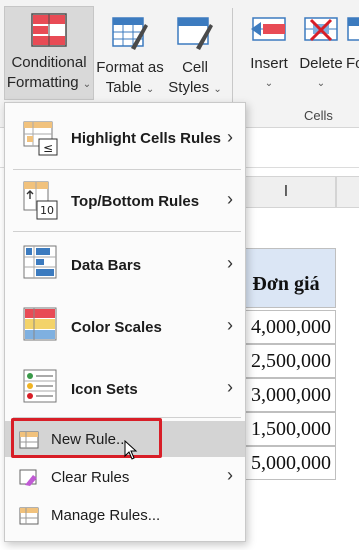 The height and width of the screenshot is (550, 359). I want to click on color-scales-icon, so click(40, 324).